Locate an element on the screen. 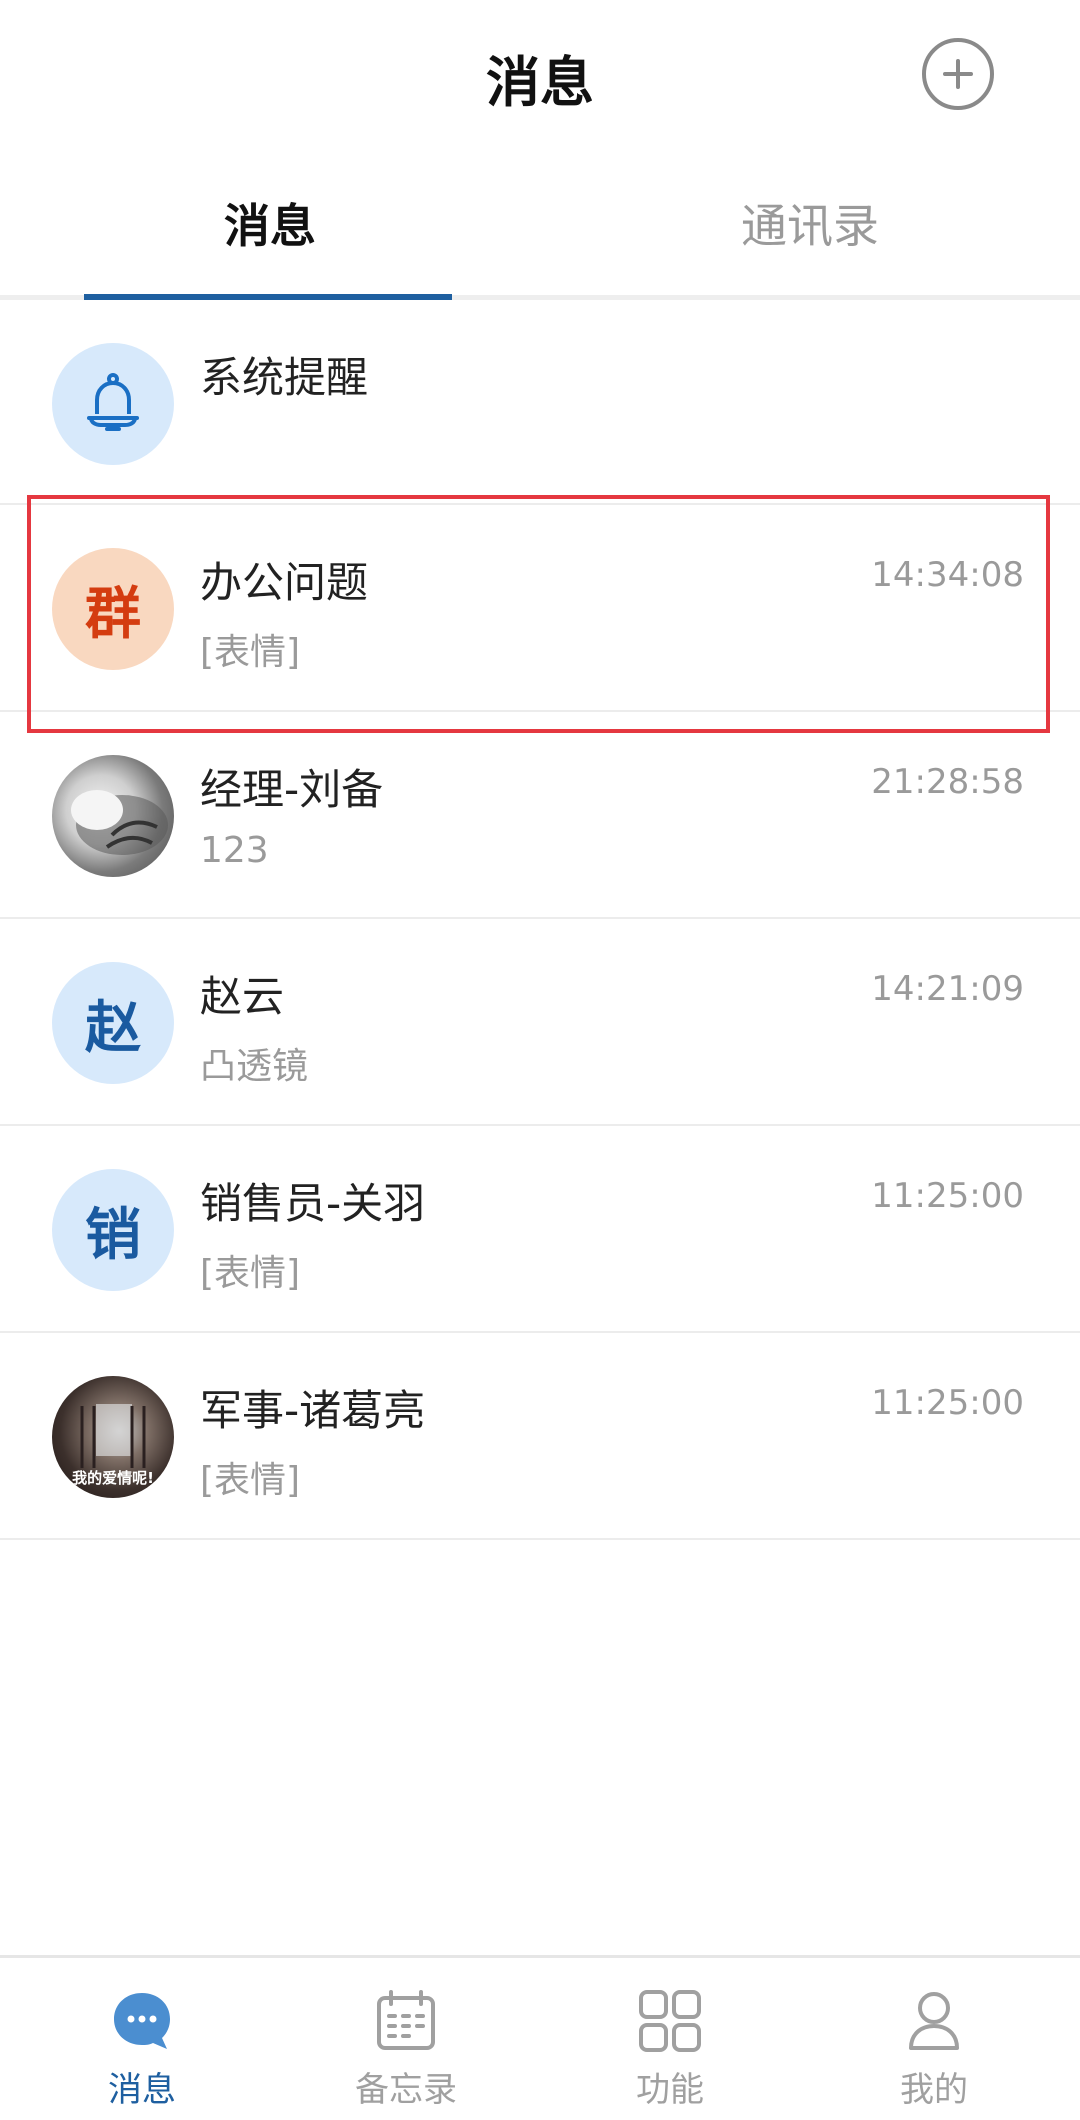 Image resolution: width=1080 pixels, height=2120 pixels. tab-bar: 消息 通讯录 is located at coordinates (540, 225).